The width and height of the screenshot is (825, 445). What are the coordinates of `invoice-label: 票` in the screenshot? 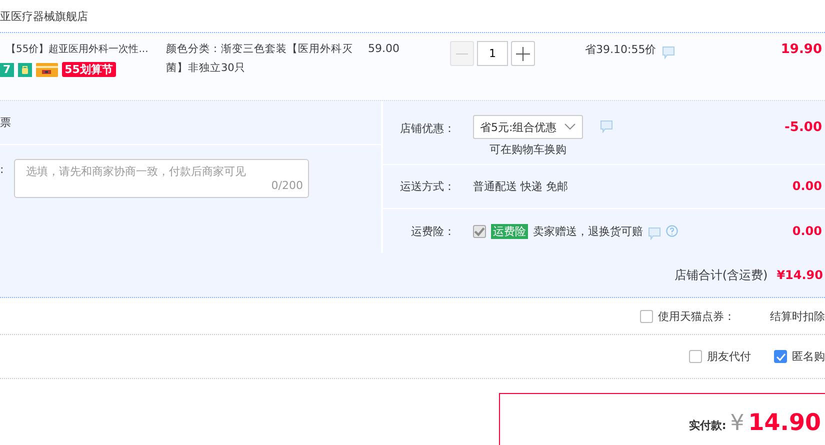 It's located at (5, 122).